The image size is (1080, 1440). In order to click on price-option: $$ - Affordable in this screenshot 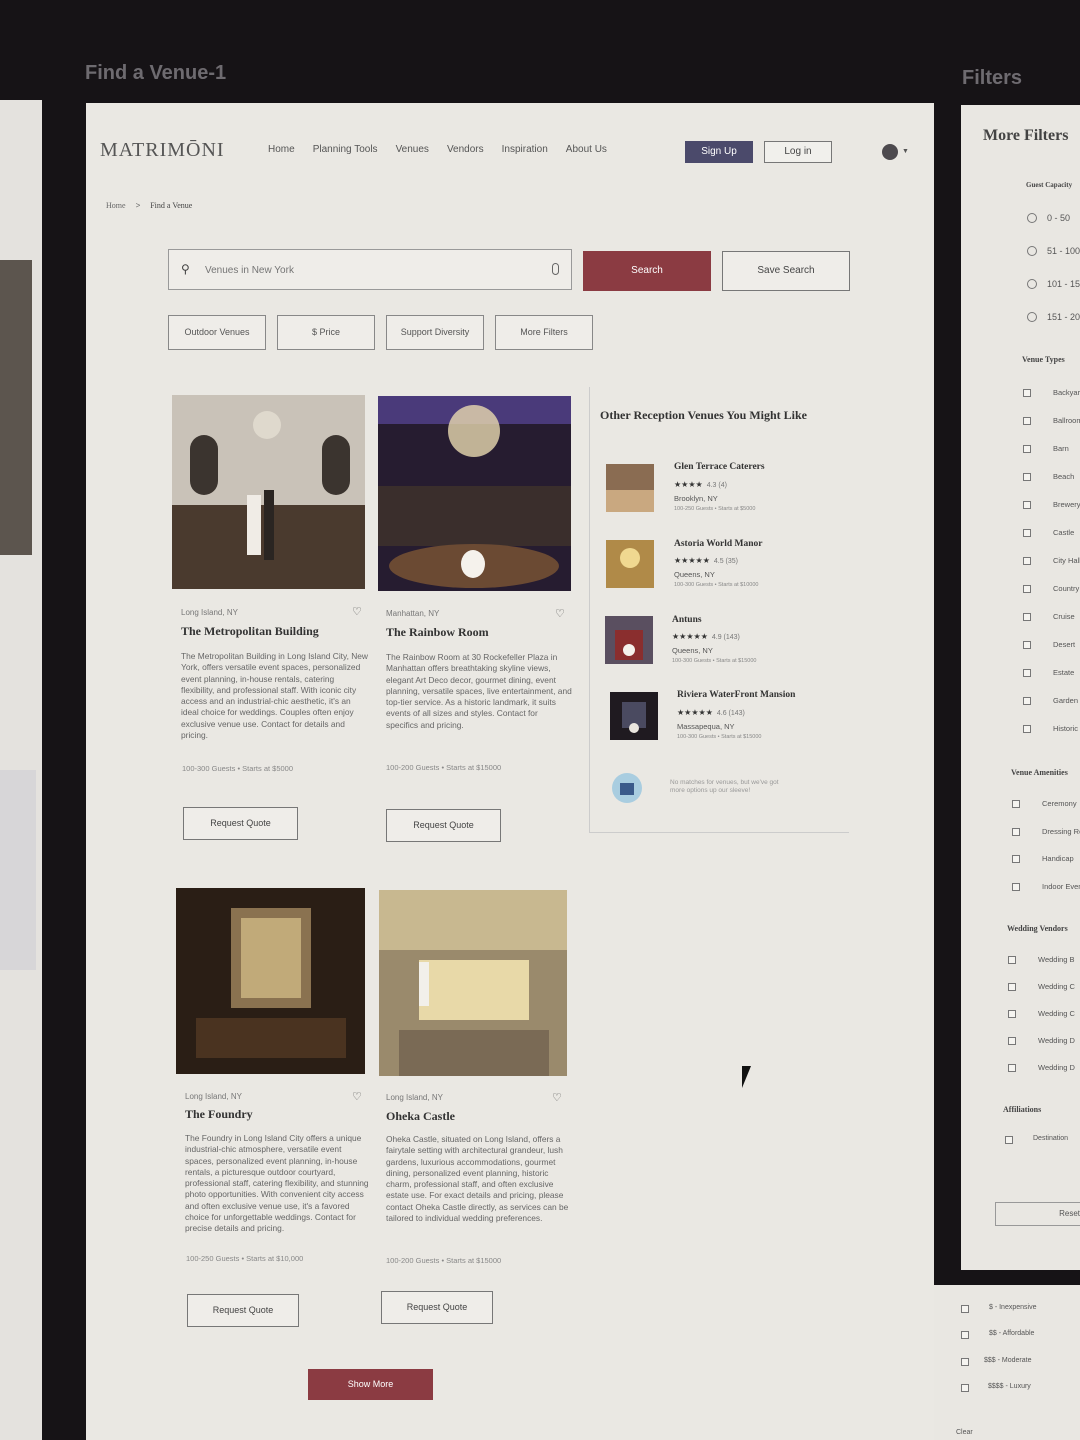, I will do `click(1011, 1333)`.